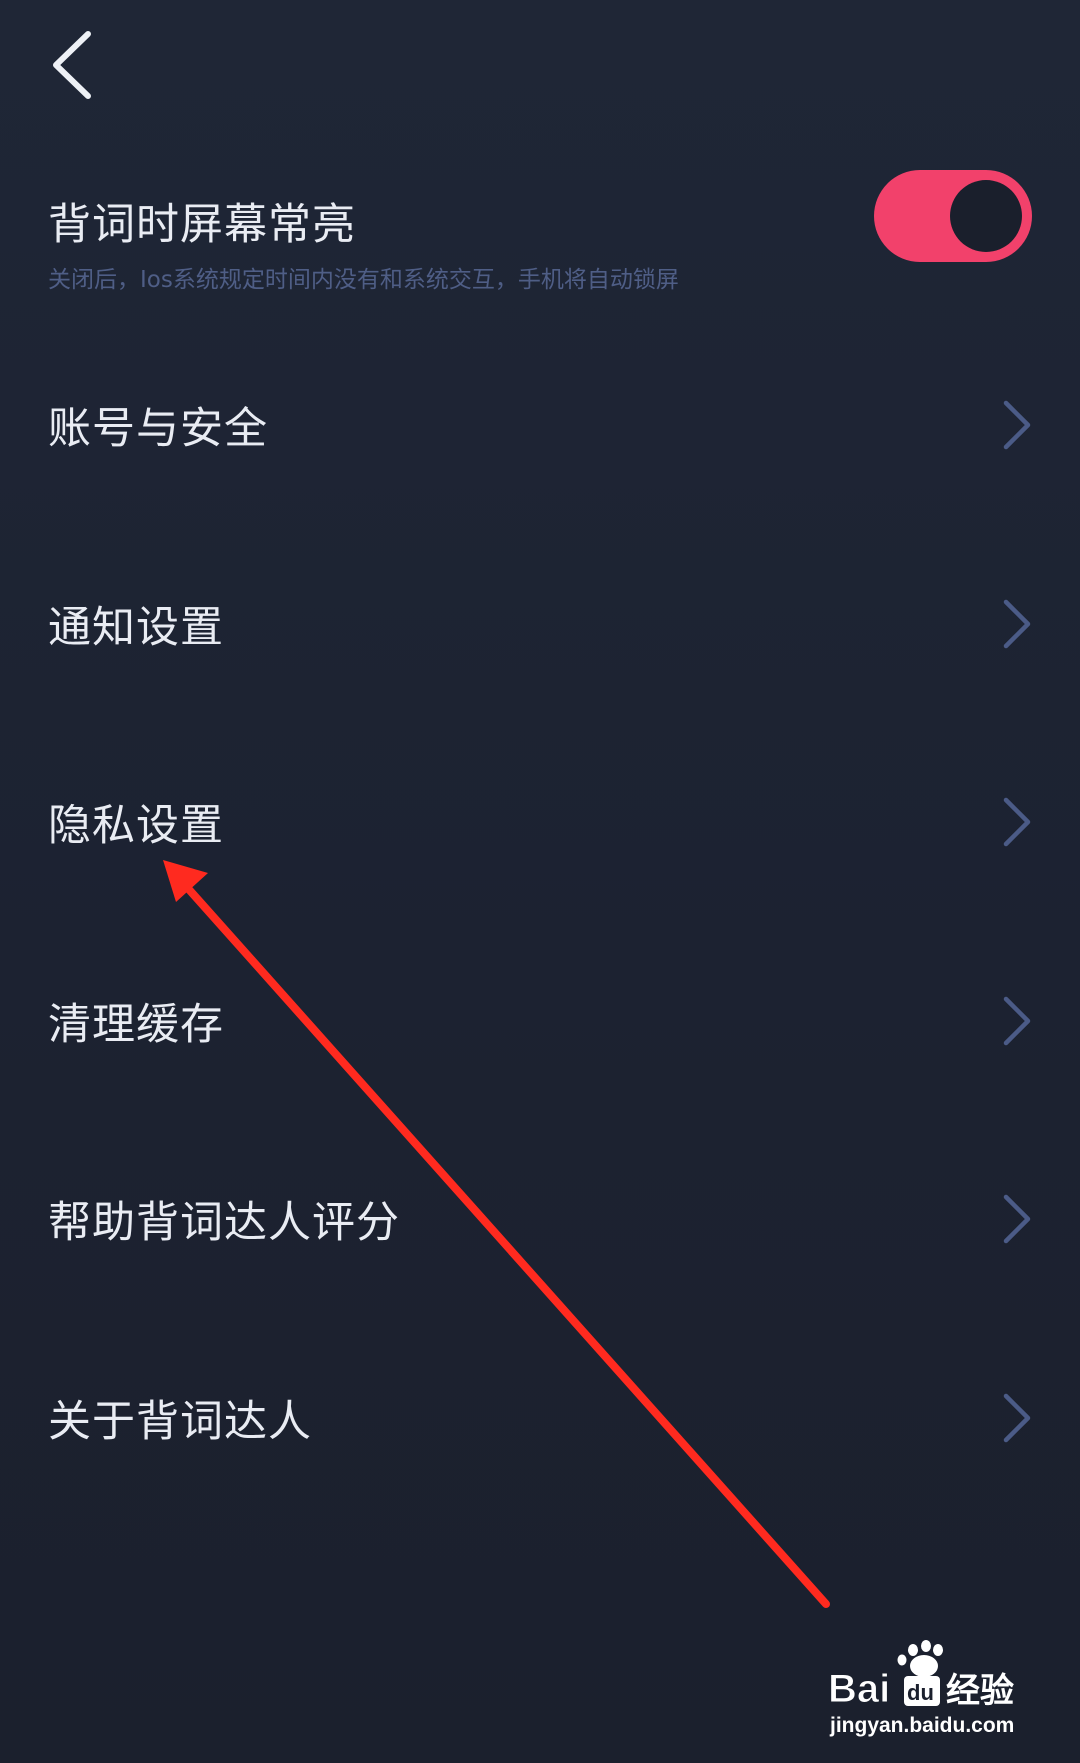 This screenshot has width=1080, height=1763. I want to click on watermark-url: jingyan.baidu.com, so click(921, 1725).